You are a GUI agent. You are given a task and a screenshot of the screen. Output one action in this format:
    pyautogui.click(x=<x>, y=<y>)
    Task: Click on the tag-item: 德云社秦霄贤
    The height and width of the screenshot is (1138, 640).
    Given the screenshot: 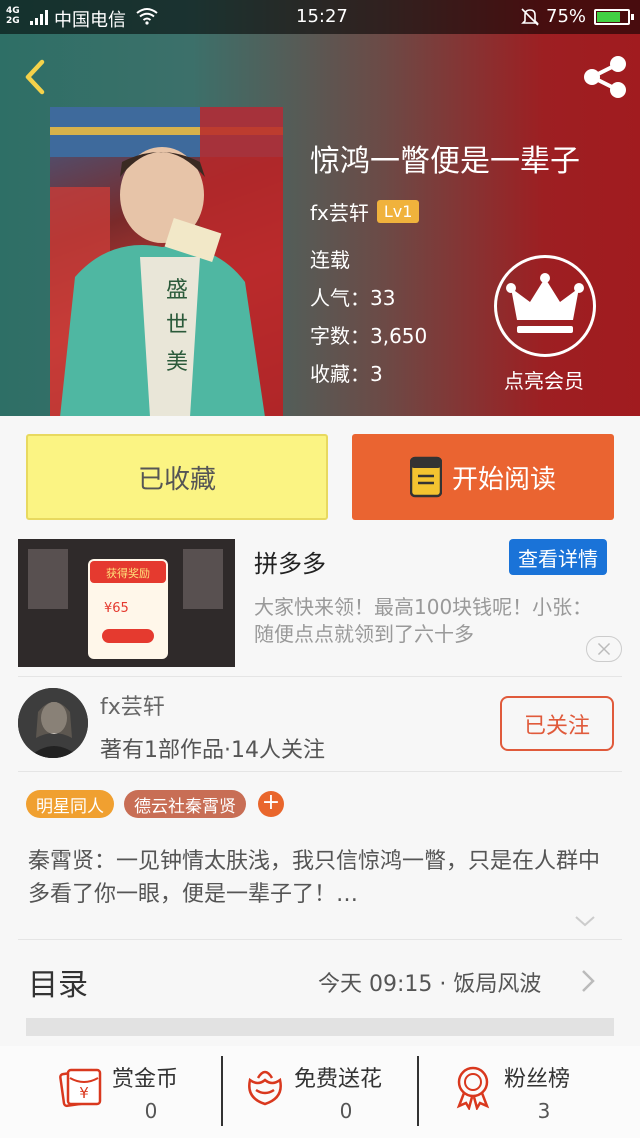 What is the action you would take?
    pyautogui.click(x=185, y=804)
    